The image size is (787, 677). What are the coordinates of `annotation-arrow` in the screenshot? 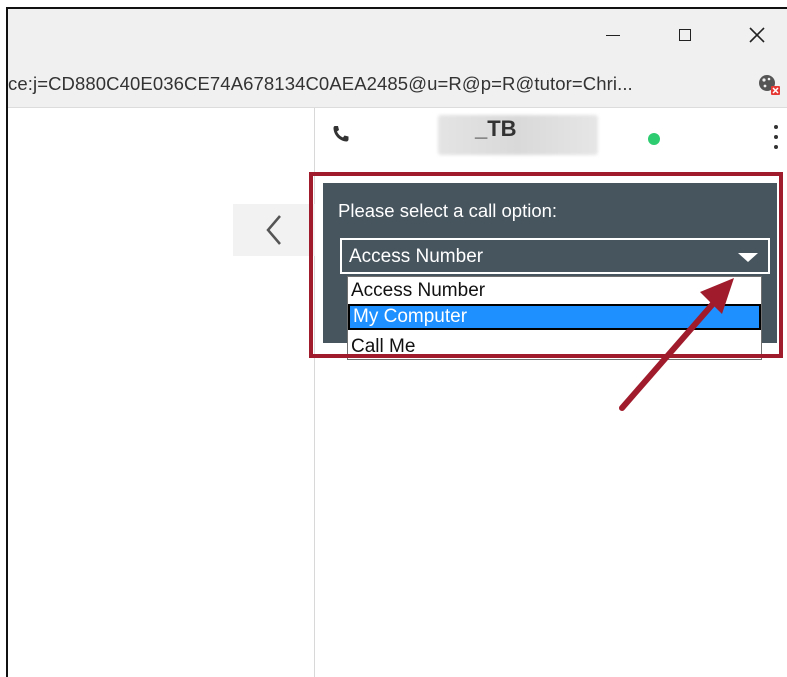 It's located at (676, 344).